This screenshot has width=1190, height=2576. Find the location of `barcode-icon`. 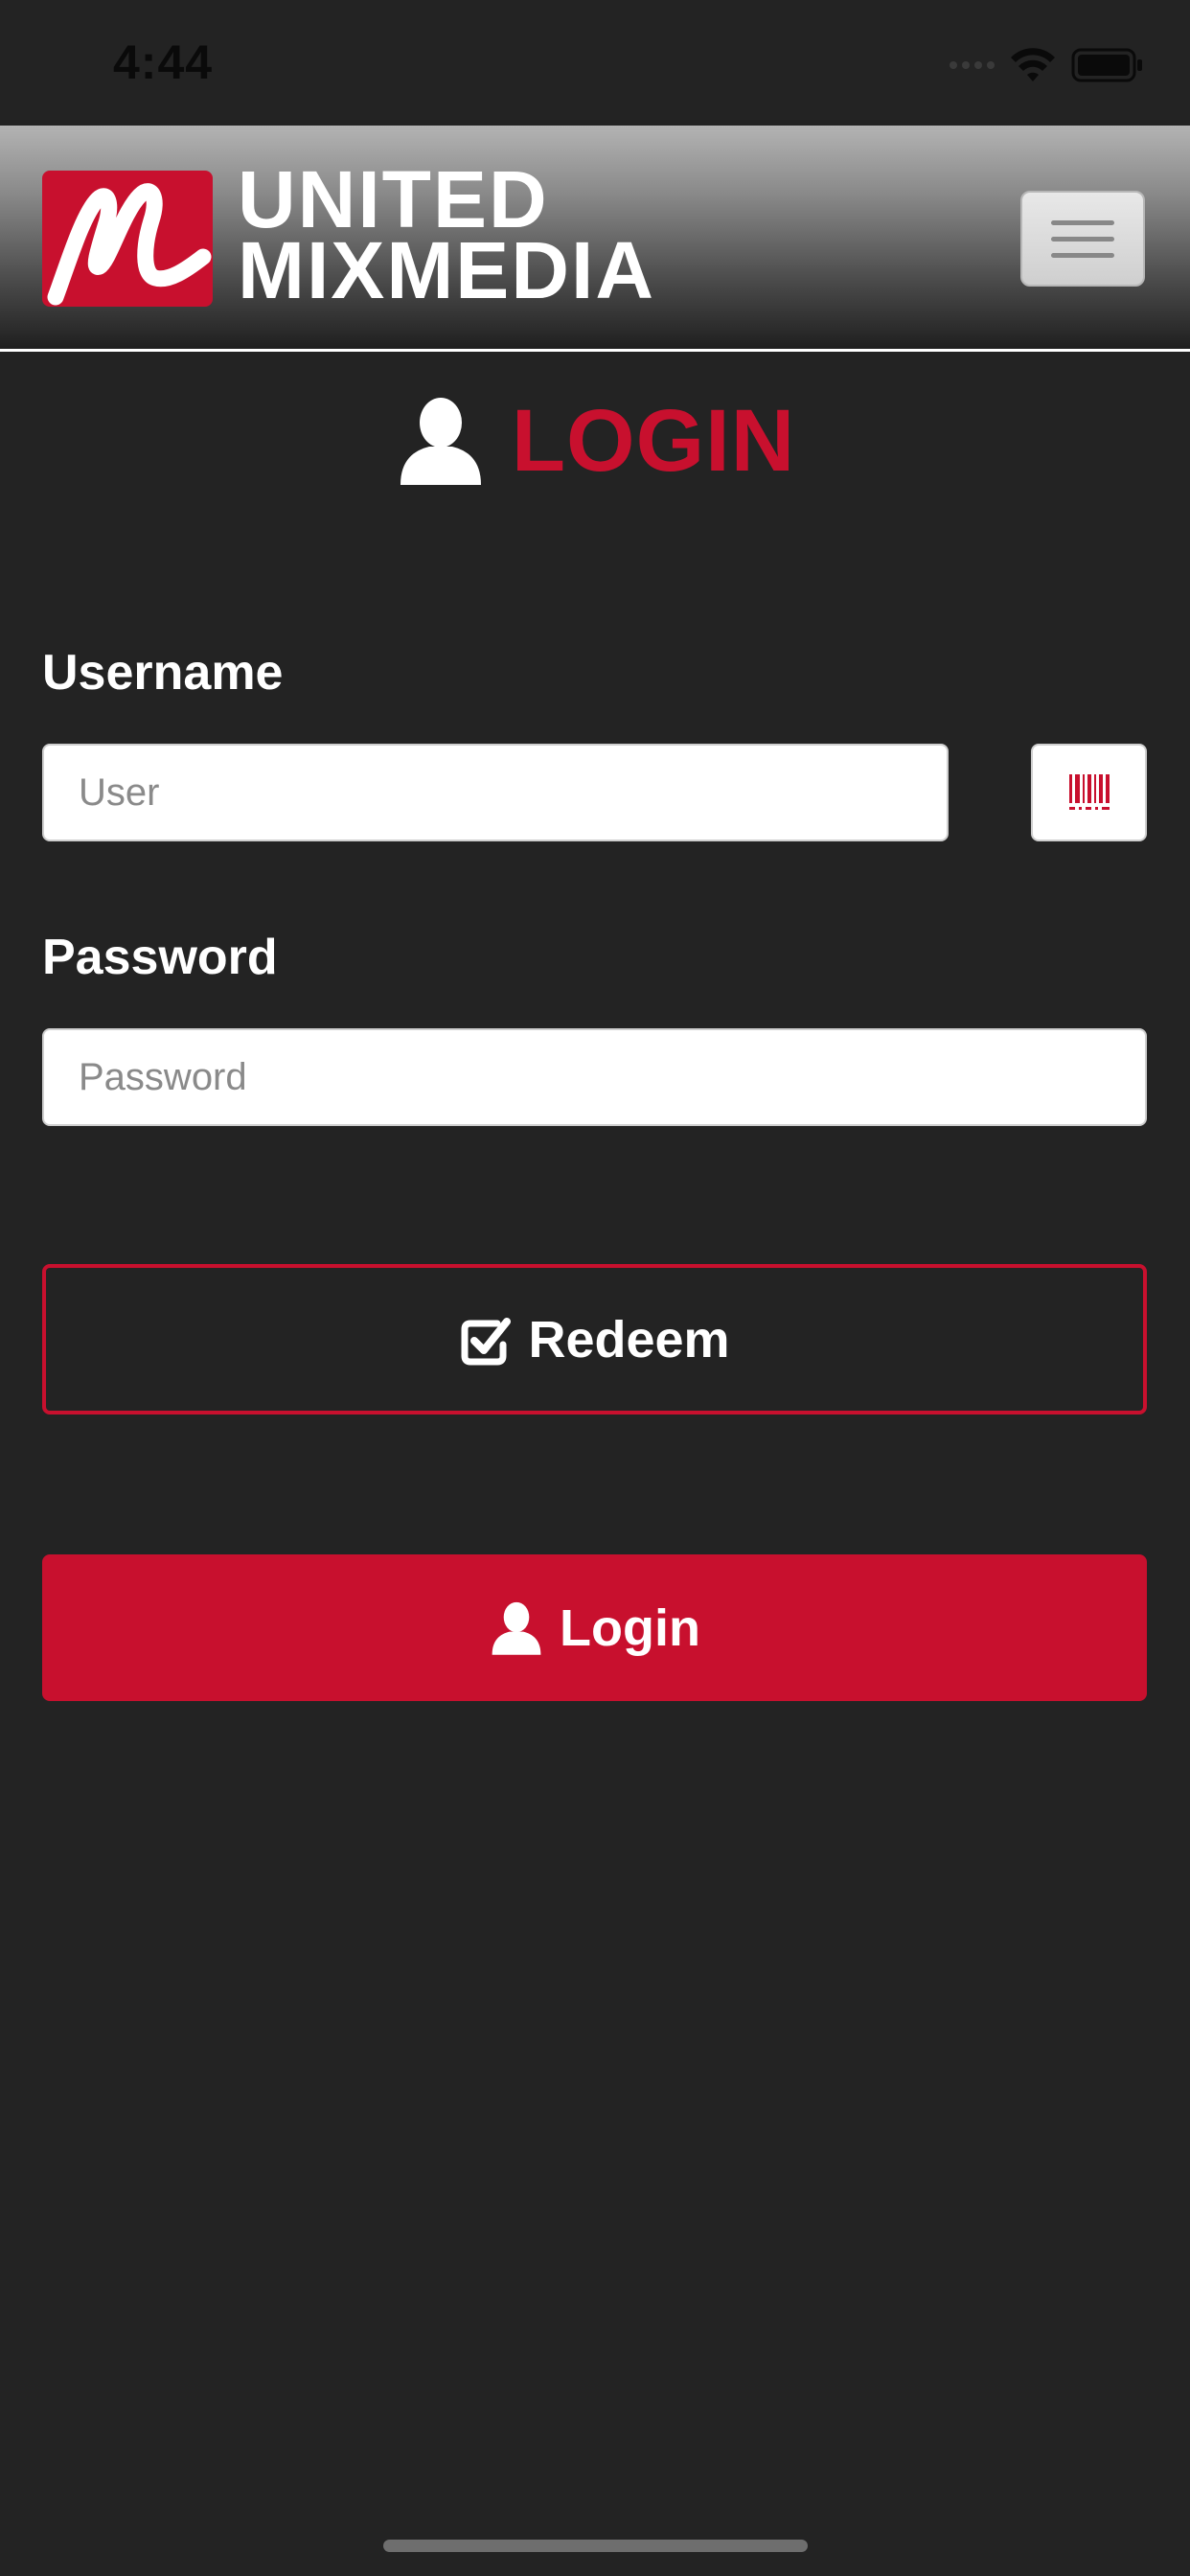

barcode-icon is located at coordinates (1089, 792).